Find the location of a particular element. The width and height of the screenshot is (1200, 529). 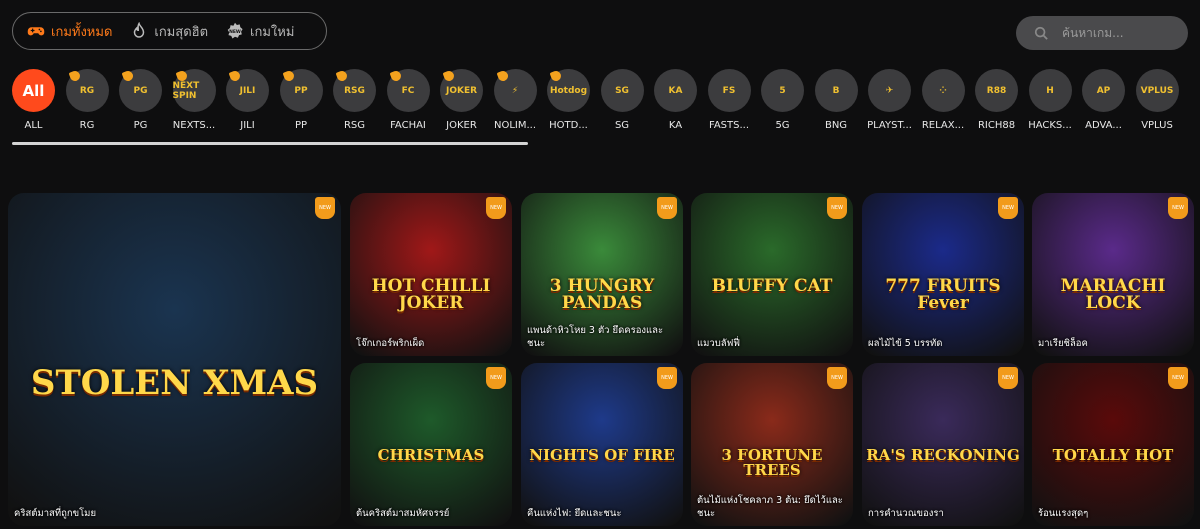

game-name: คืนแห่งไฟ: ยึดและชนะ is located at coordinates (574, 513).